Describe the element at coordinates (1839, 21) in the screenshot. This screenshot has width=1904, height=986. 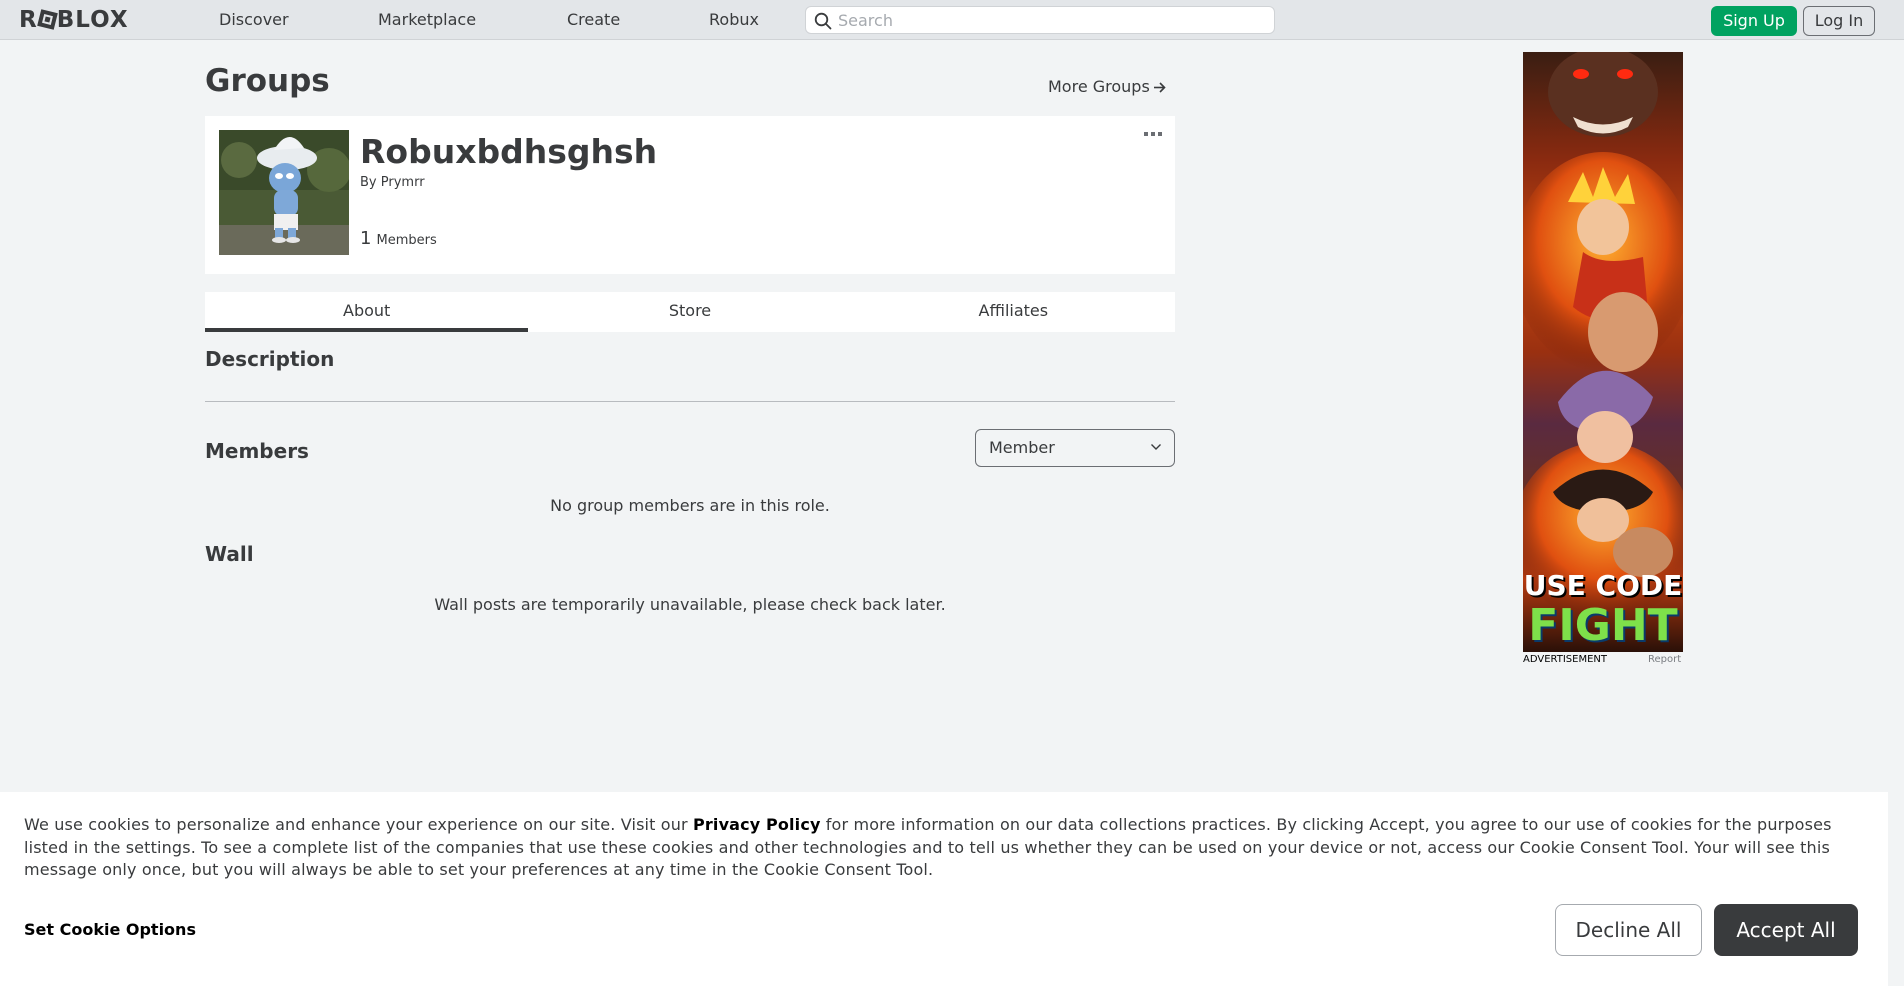
I see `log-in-button: Log In` at that location.